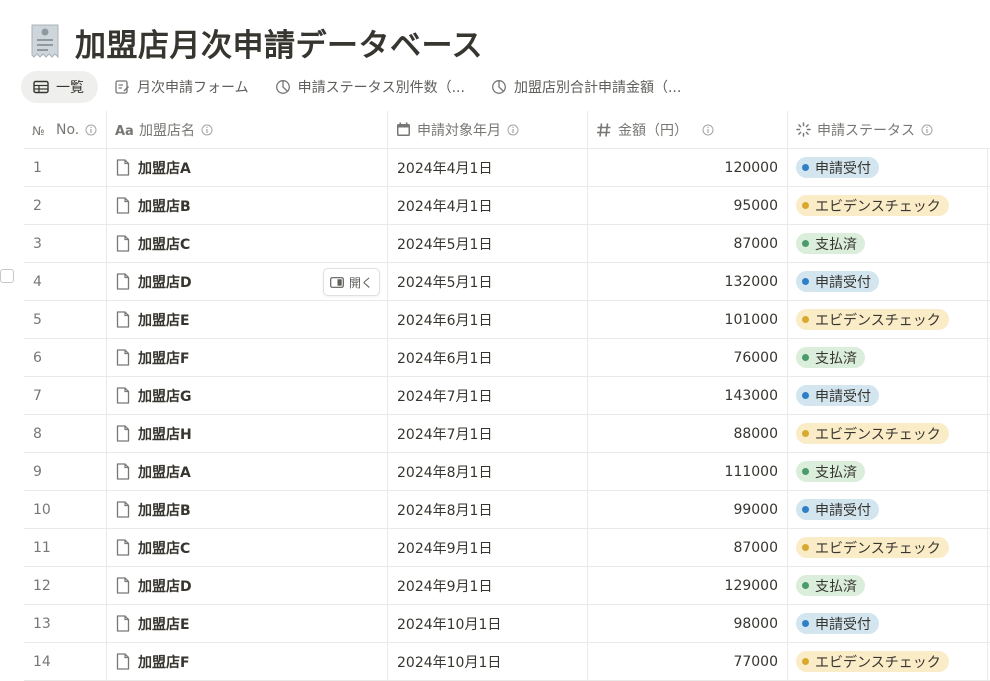  Describe the element at coordinates (688, 319) in the screenshot. I see `cell-amount: 101000` at that location.